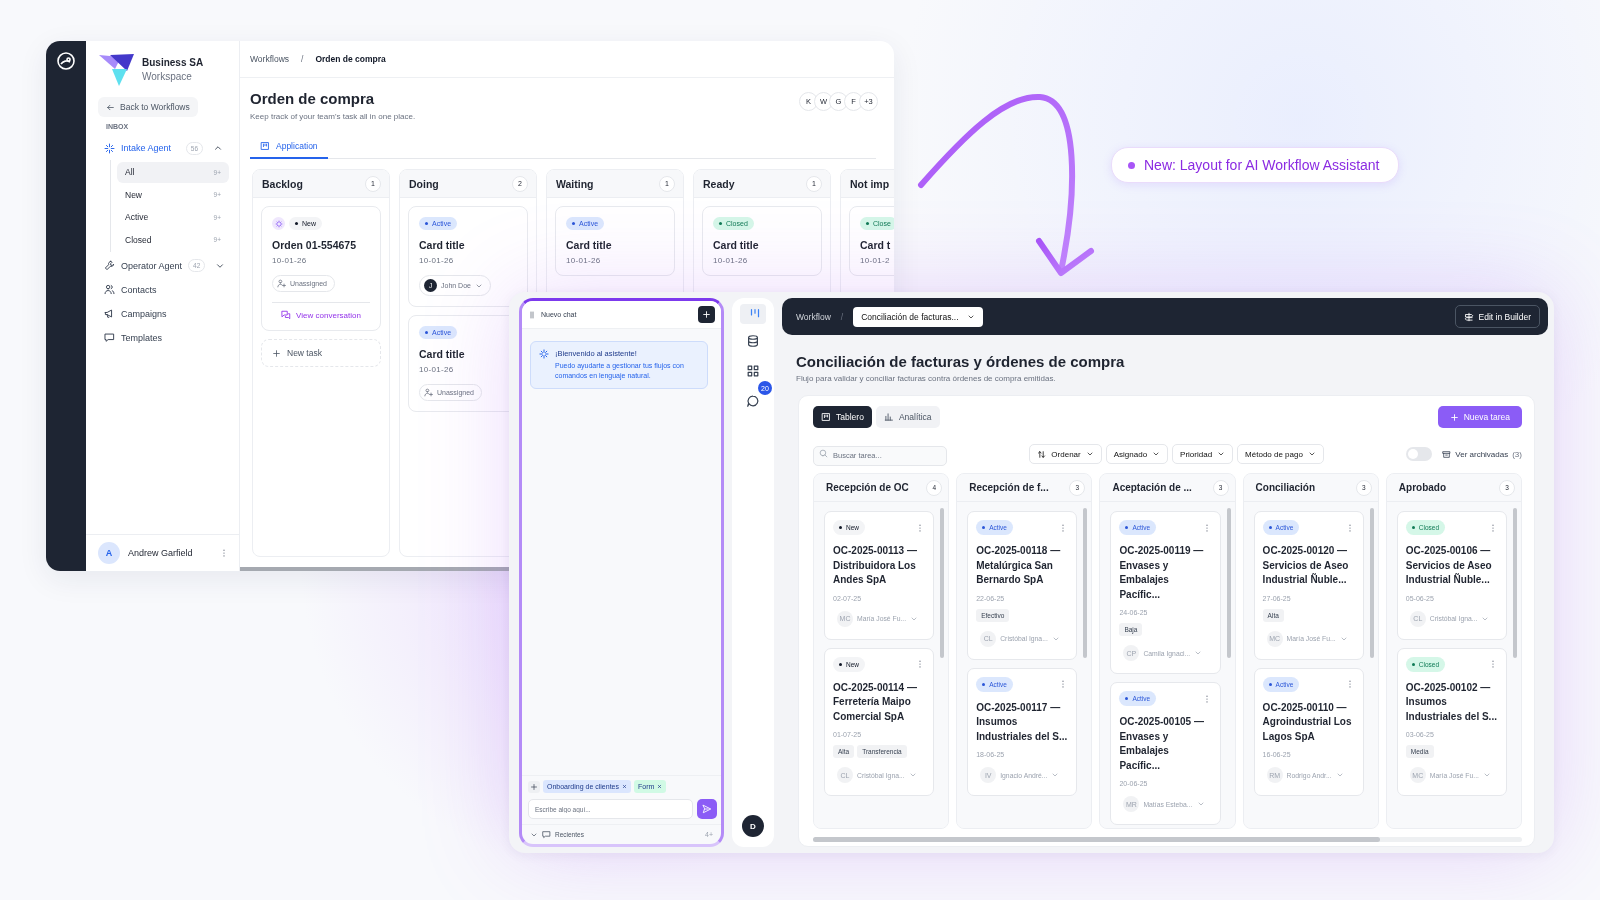 Image resolution: width=1600 pixels, height=900 pixels. I want to click on breadcrumb-current: Orden de compra, so click(350, 59).